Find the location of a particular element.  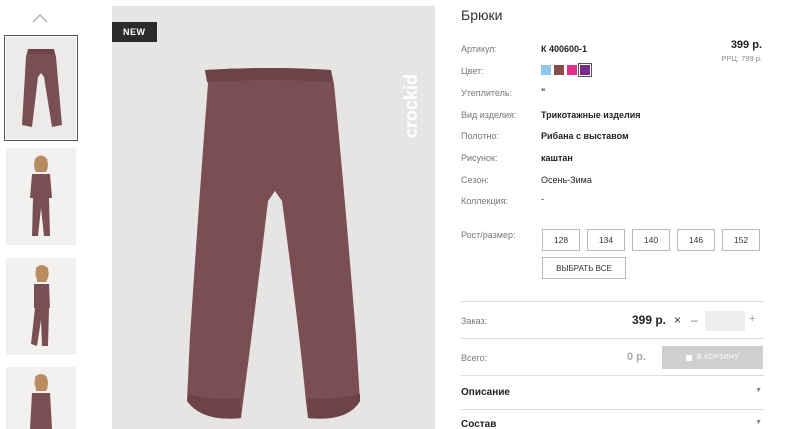

season-value: Осень-Зима is located at coordinates (566, 180).